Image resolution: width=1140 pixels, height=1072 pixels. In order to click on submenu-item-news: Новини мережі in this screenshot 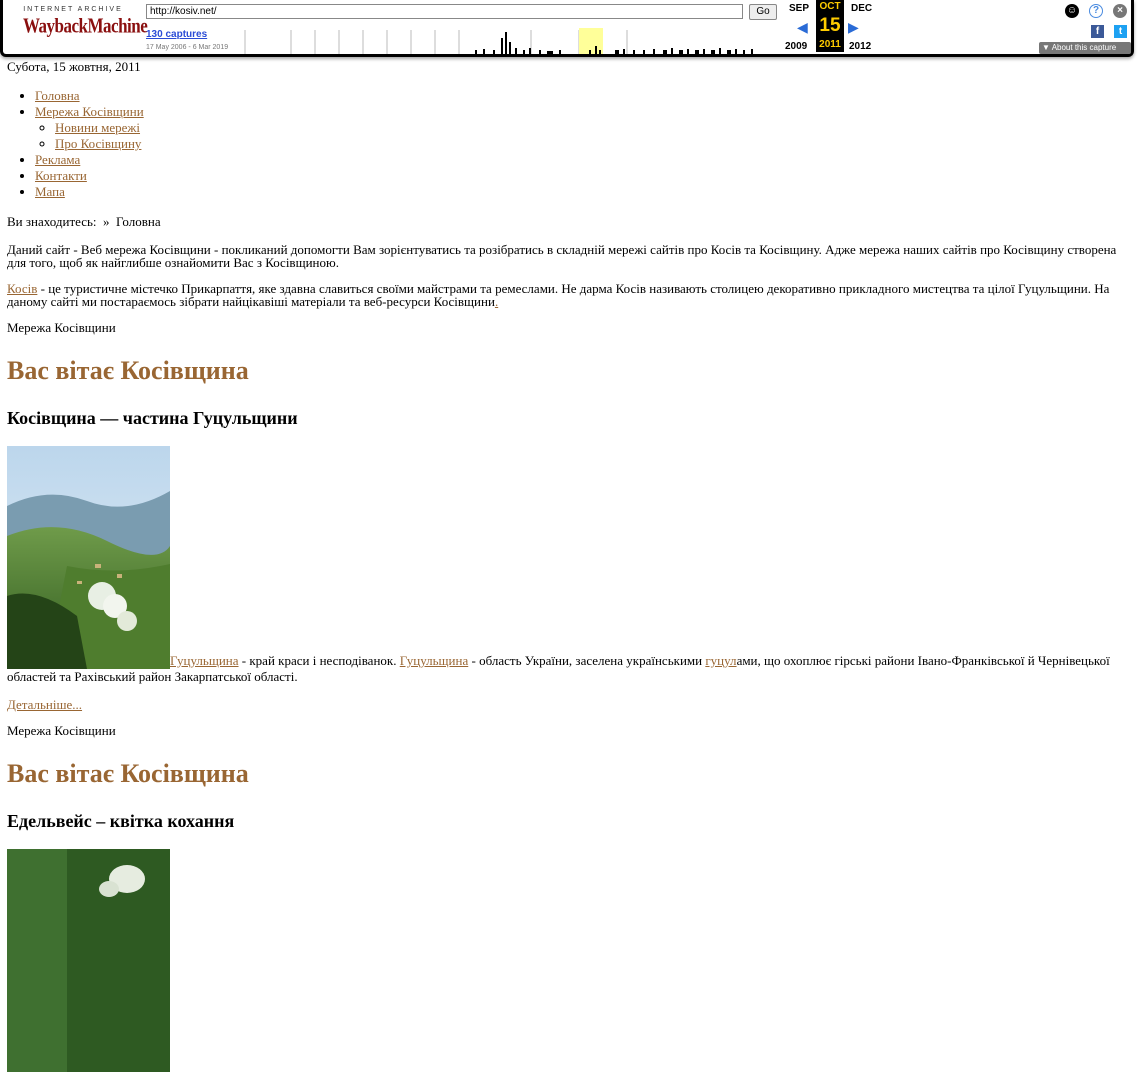, I will do `click(593, 128)`.